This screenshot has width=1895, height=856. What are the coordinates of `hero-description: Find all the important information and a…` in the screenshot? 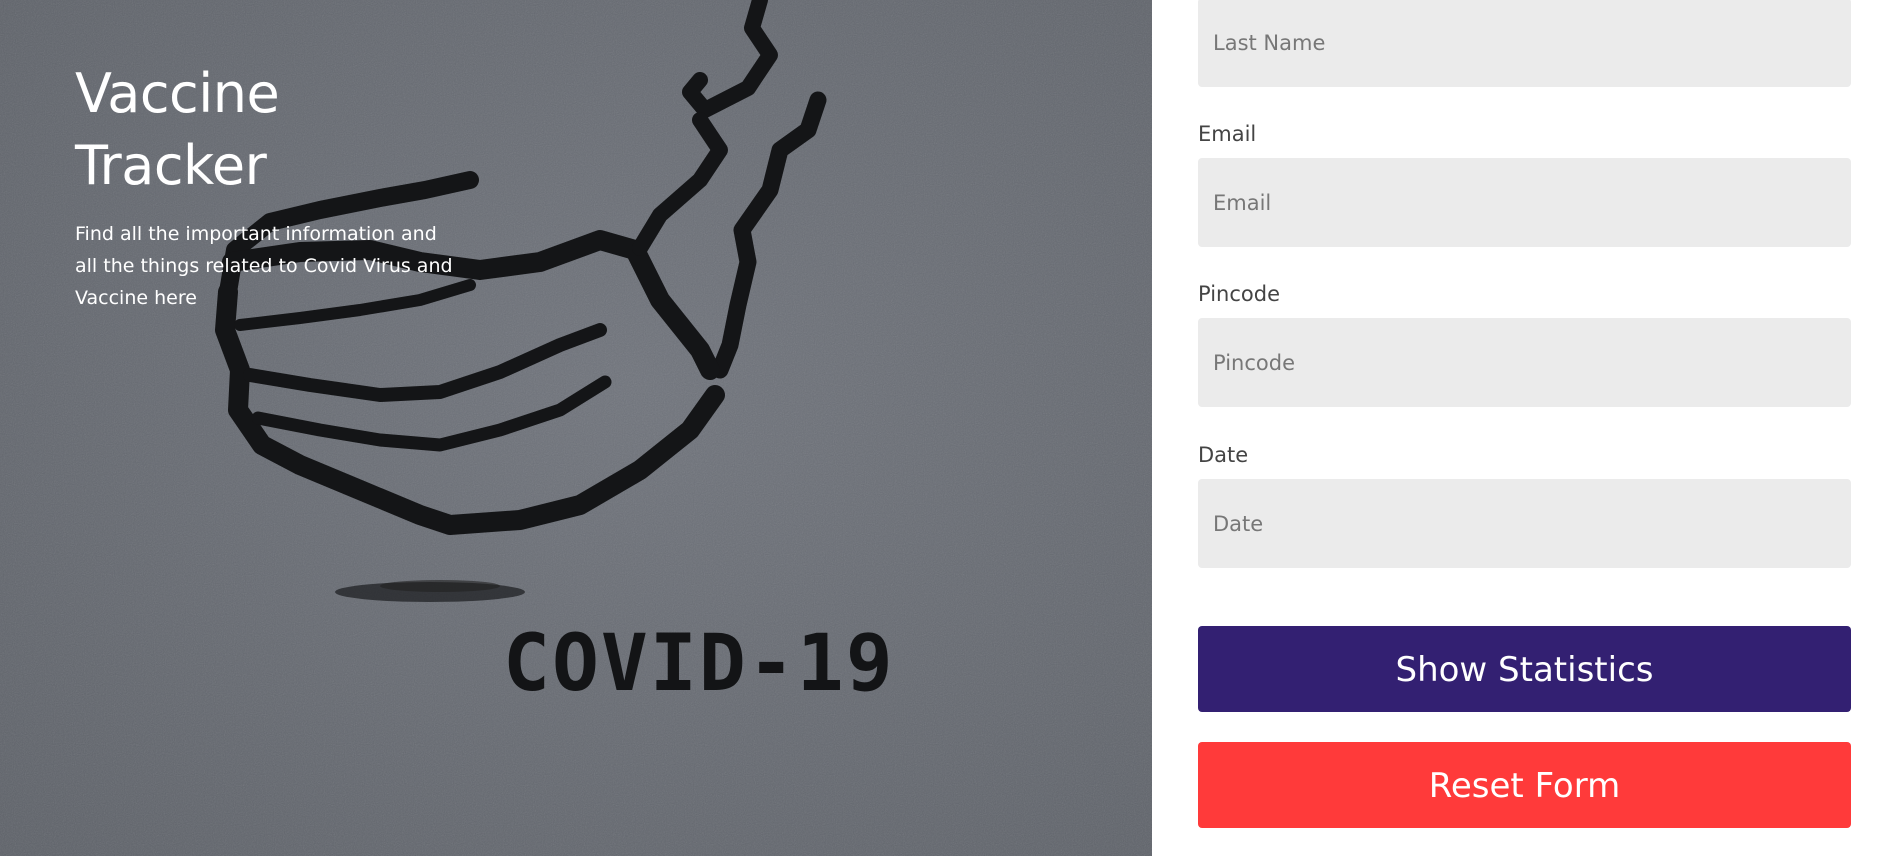 It's located at (264, 266).